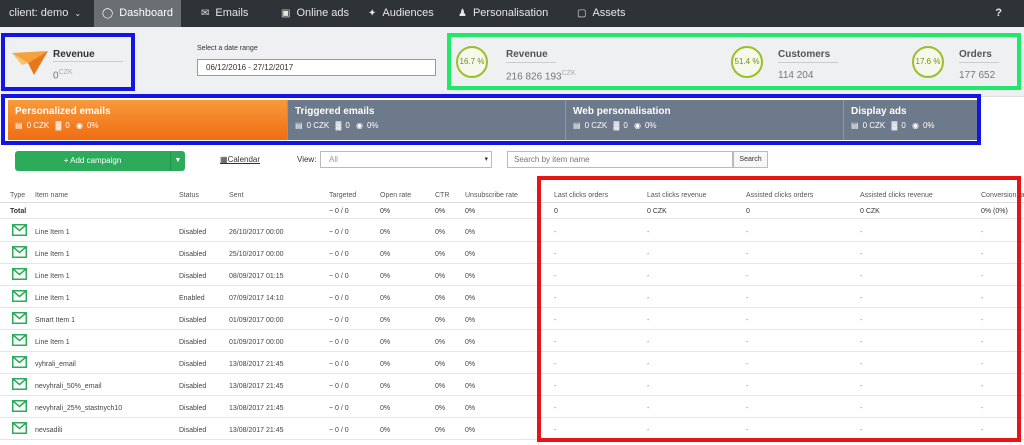  What do you see at coordinates (704, 120) in the screenshot?
I see `tab-web-personalisation: Web personalisation ▤ 0 CZK ▓ 0 ◉ 0%` at bounding box center [704, 120].